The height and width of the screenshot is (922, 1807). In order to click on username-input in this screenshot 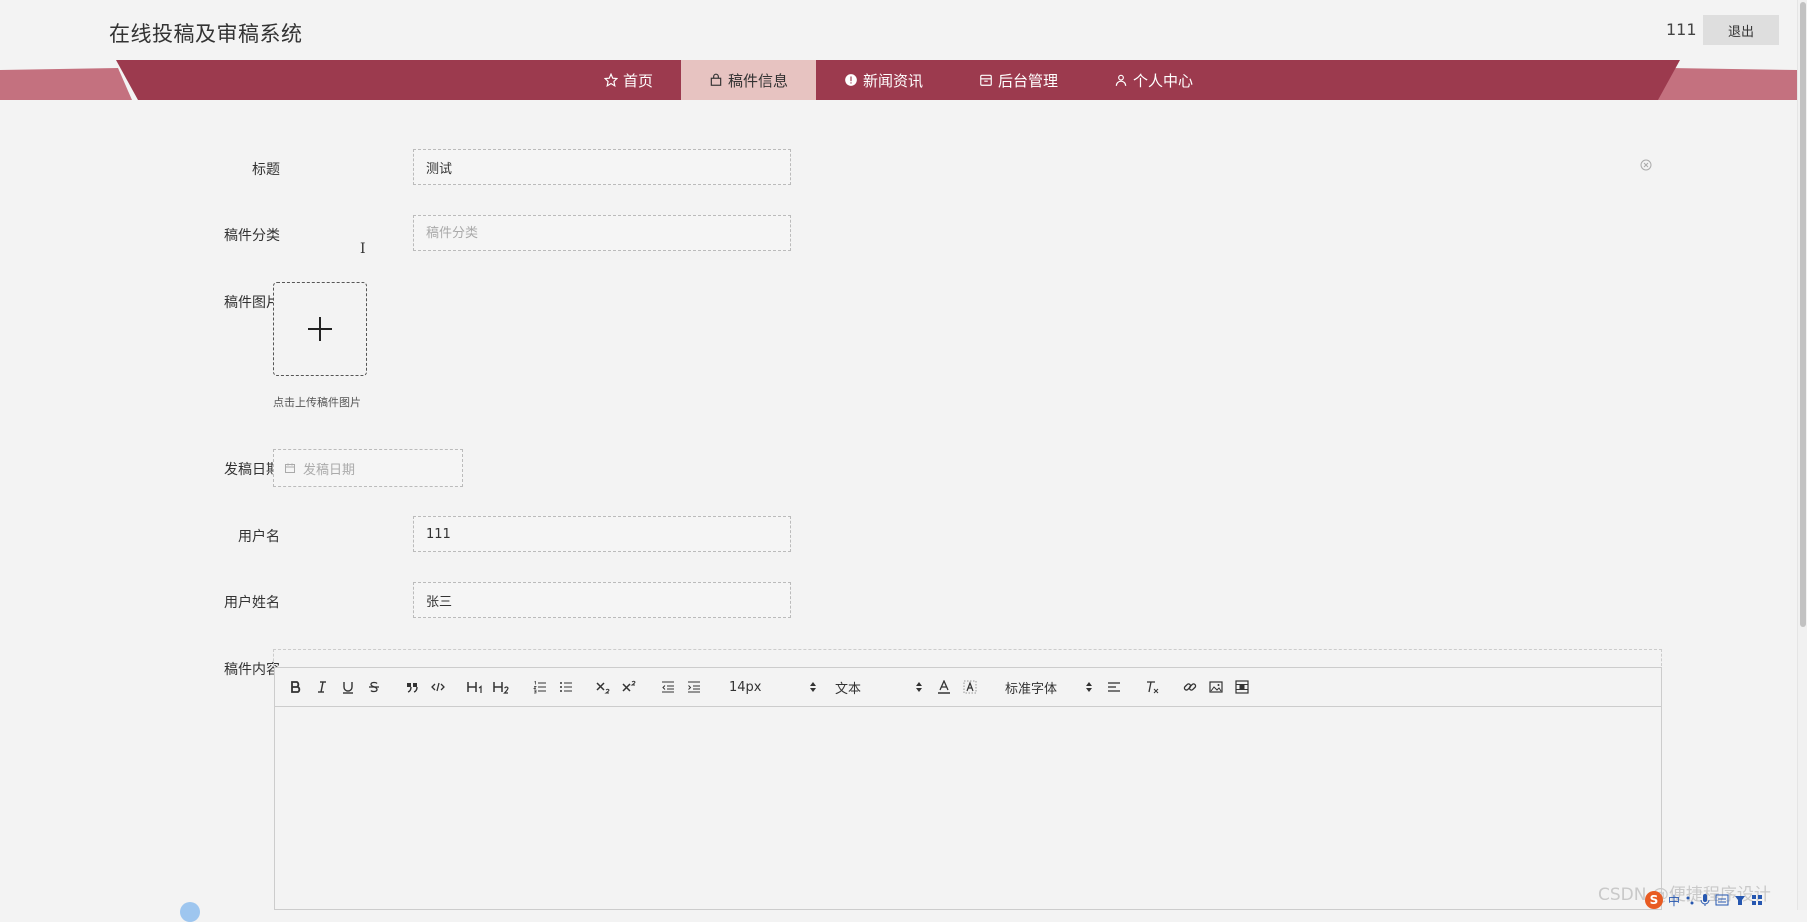, I will do `click(602, 534)`.